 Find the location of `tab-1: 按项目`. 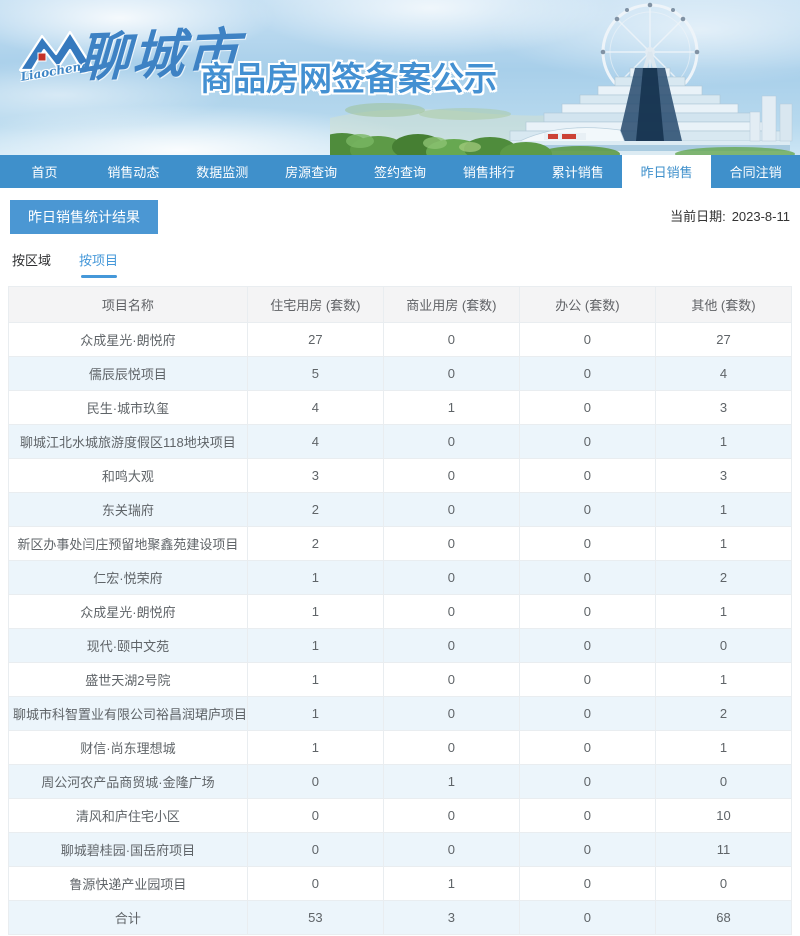

tab-1: 按项目 is located at coordinates (98, 262).